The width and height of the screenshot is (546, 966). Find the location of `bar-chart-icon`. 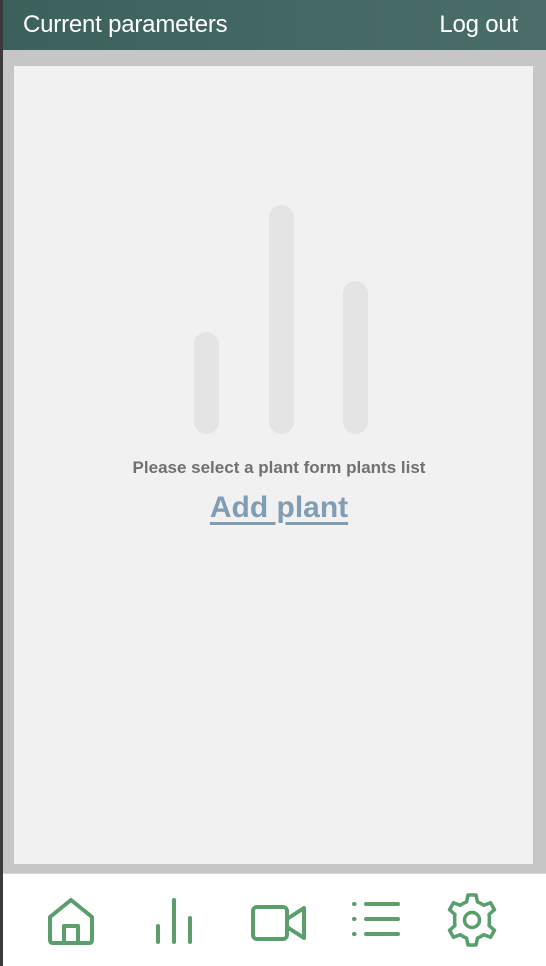

bar-chart-icon is located at coordinates (174, 921).